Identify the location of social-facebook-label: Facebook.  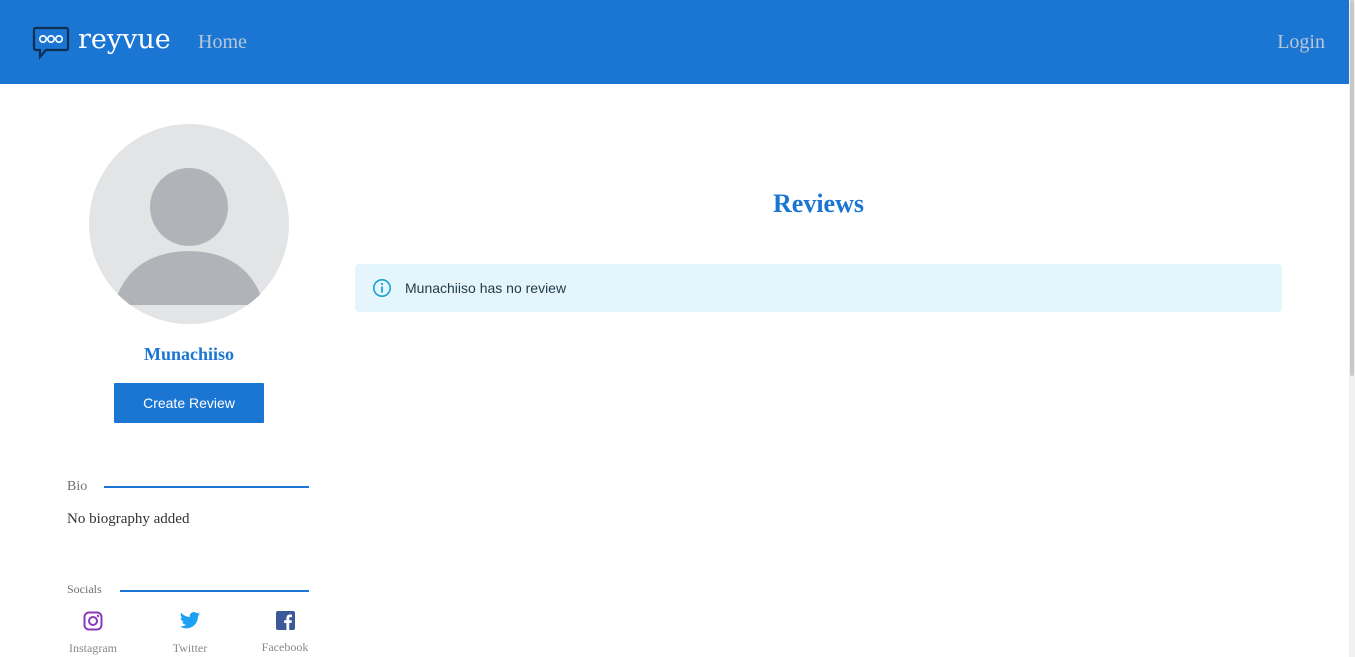
(285, 647).